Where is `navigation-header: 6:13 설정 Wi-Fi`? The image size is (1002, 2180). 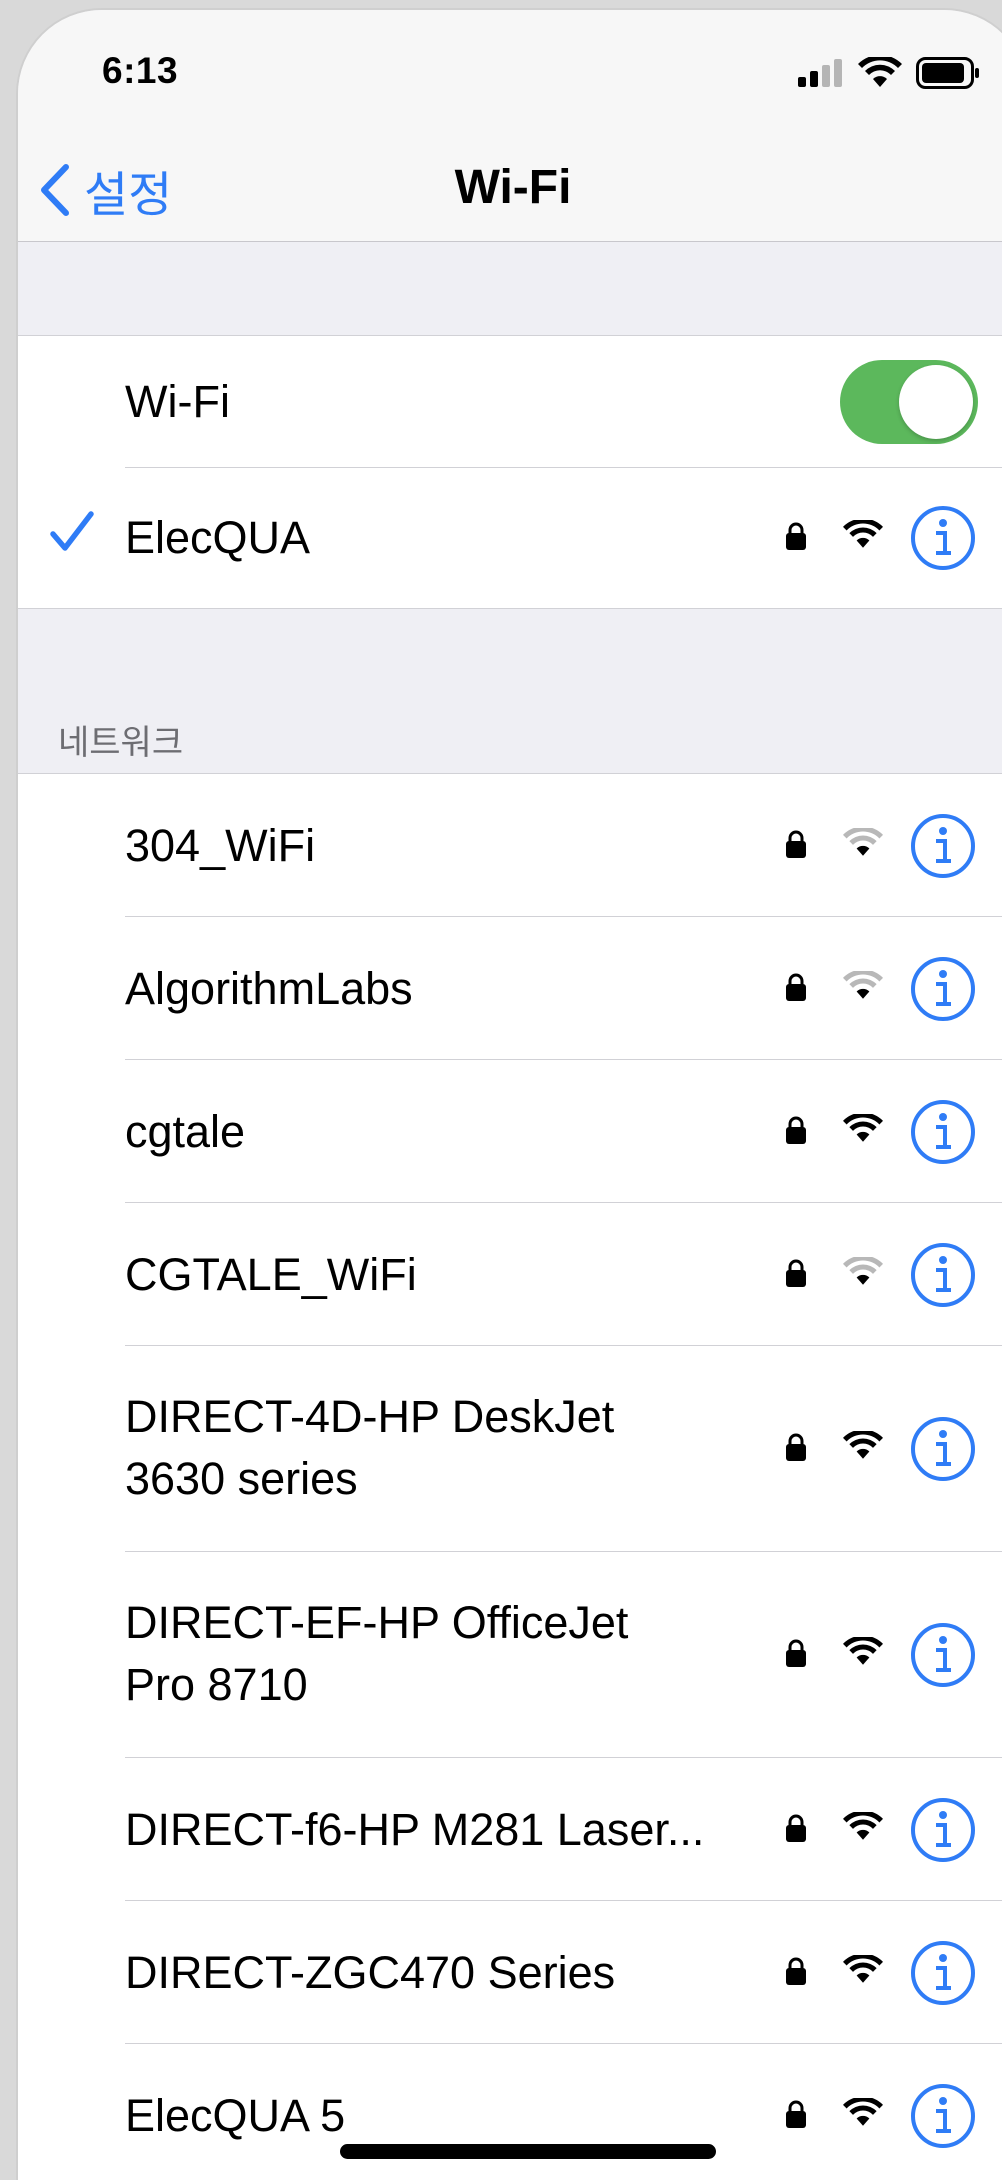 navigation-header: 6:13 설정 Wi-Fi is located at coordinates (510, 126).